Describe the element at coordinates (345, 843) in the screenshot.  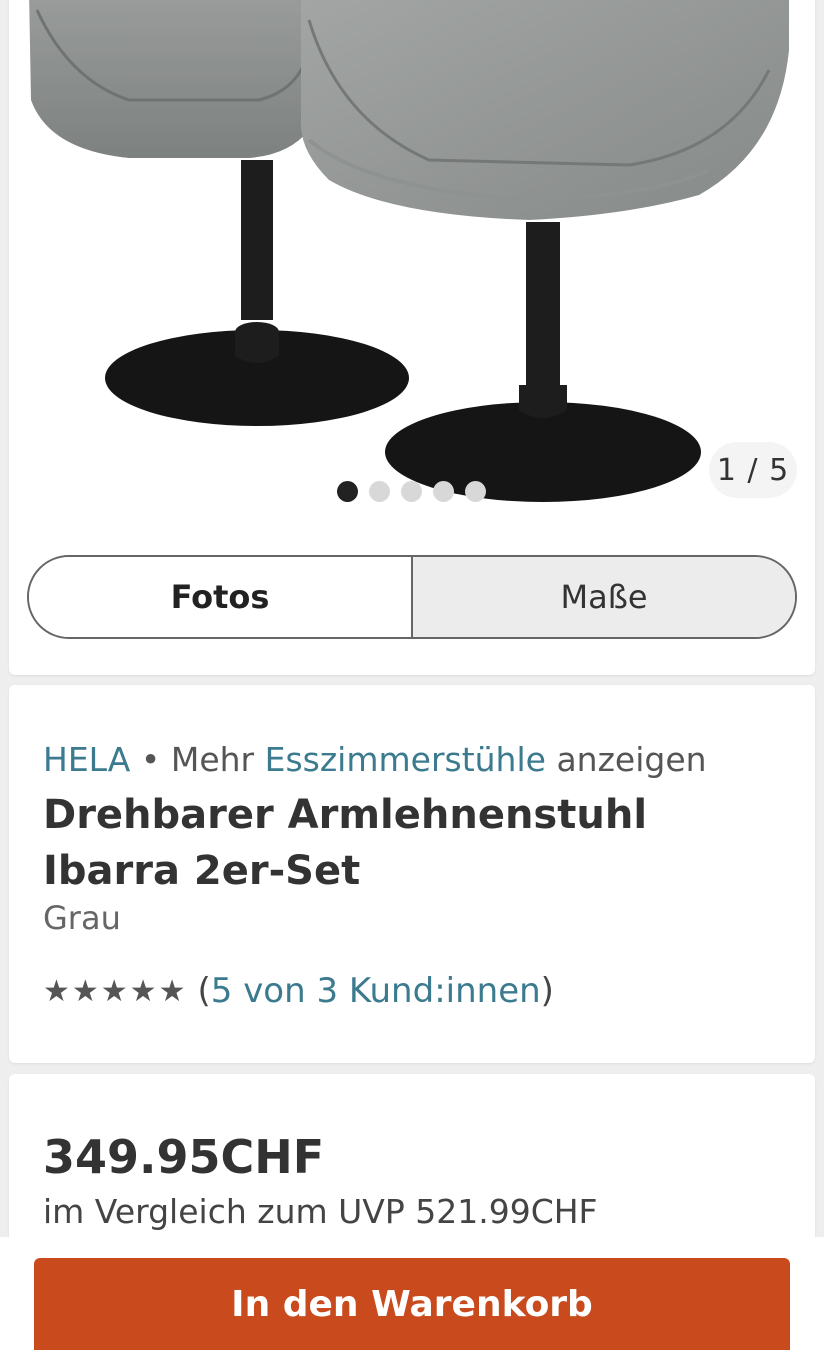
I see `product-title: Drehbarer Armlehnenstuhl Ibarra 2er-Set` at that location.